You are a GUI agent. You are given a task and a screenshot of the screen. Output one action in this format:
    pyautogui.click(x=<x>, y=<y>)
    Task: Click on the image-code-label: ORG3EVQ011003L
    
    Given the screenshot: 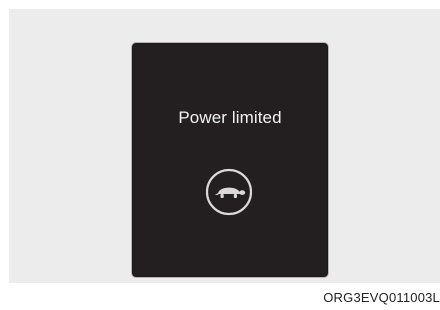 What is the action you would take?
    pyautogui.click(x=381, y=297)
    